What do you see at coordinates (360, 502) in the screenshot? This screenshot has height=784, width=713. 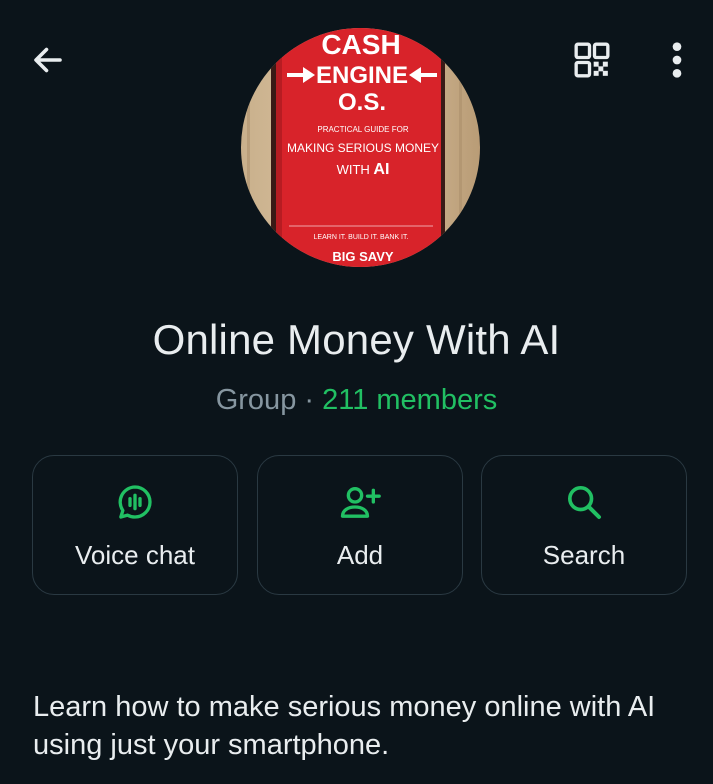 I see `add-person-icon` at bounding box center [360, 502].